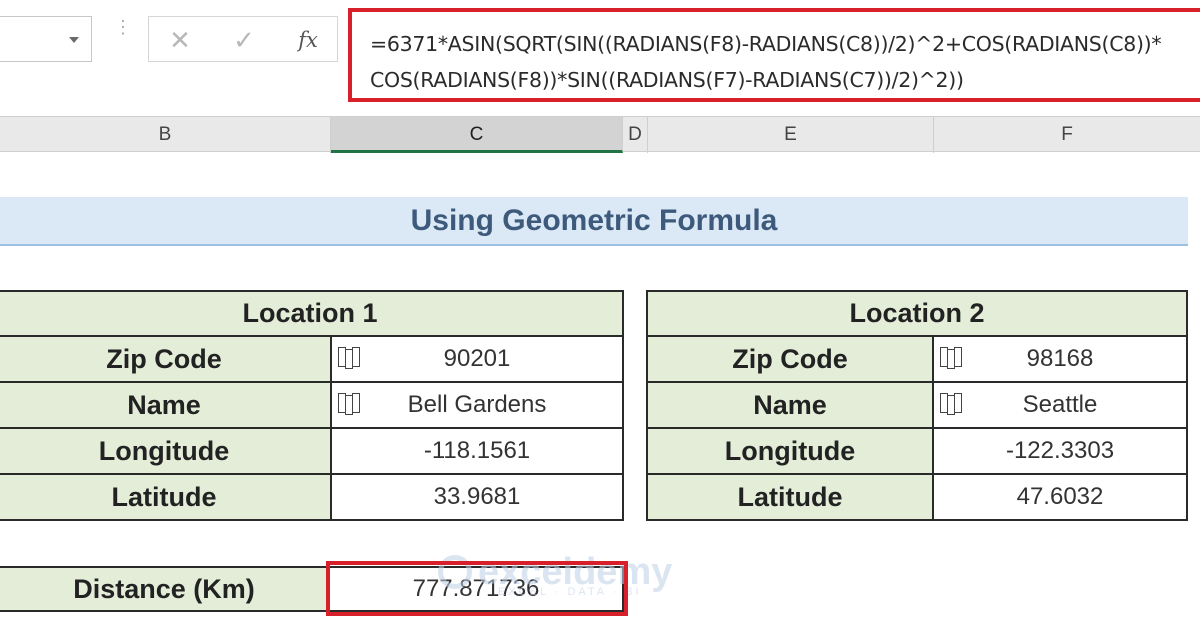 This screenshot has width=1200, height=627. Describe the element at coordinates (790, 359) in the screenshot. I see `location2-zip-label: Zip Code` at that location.